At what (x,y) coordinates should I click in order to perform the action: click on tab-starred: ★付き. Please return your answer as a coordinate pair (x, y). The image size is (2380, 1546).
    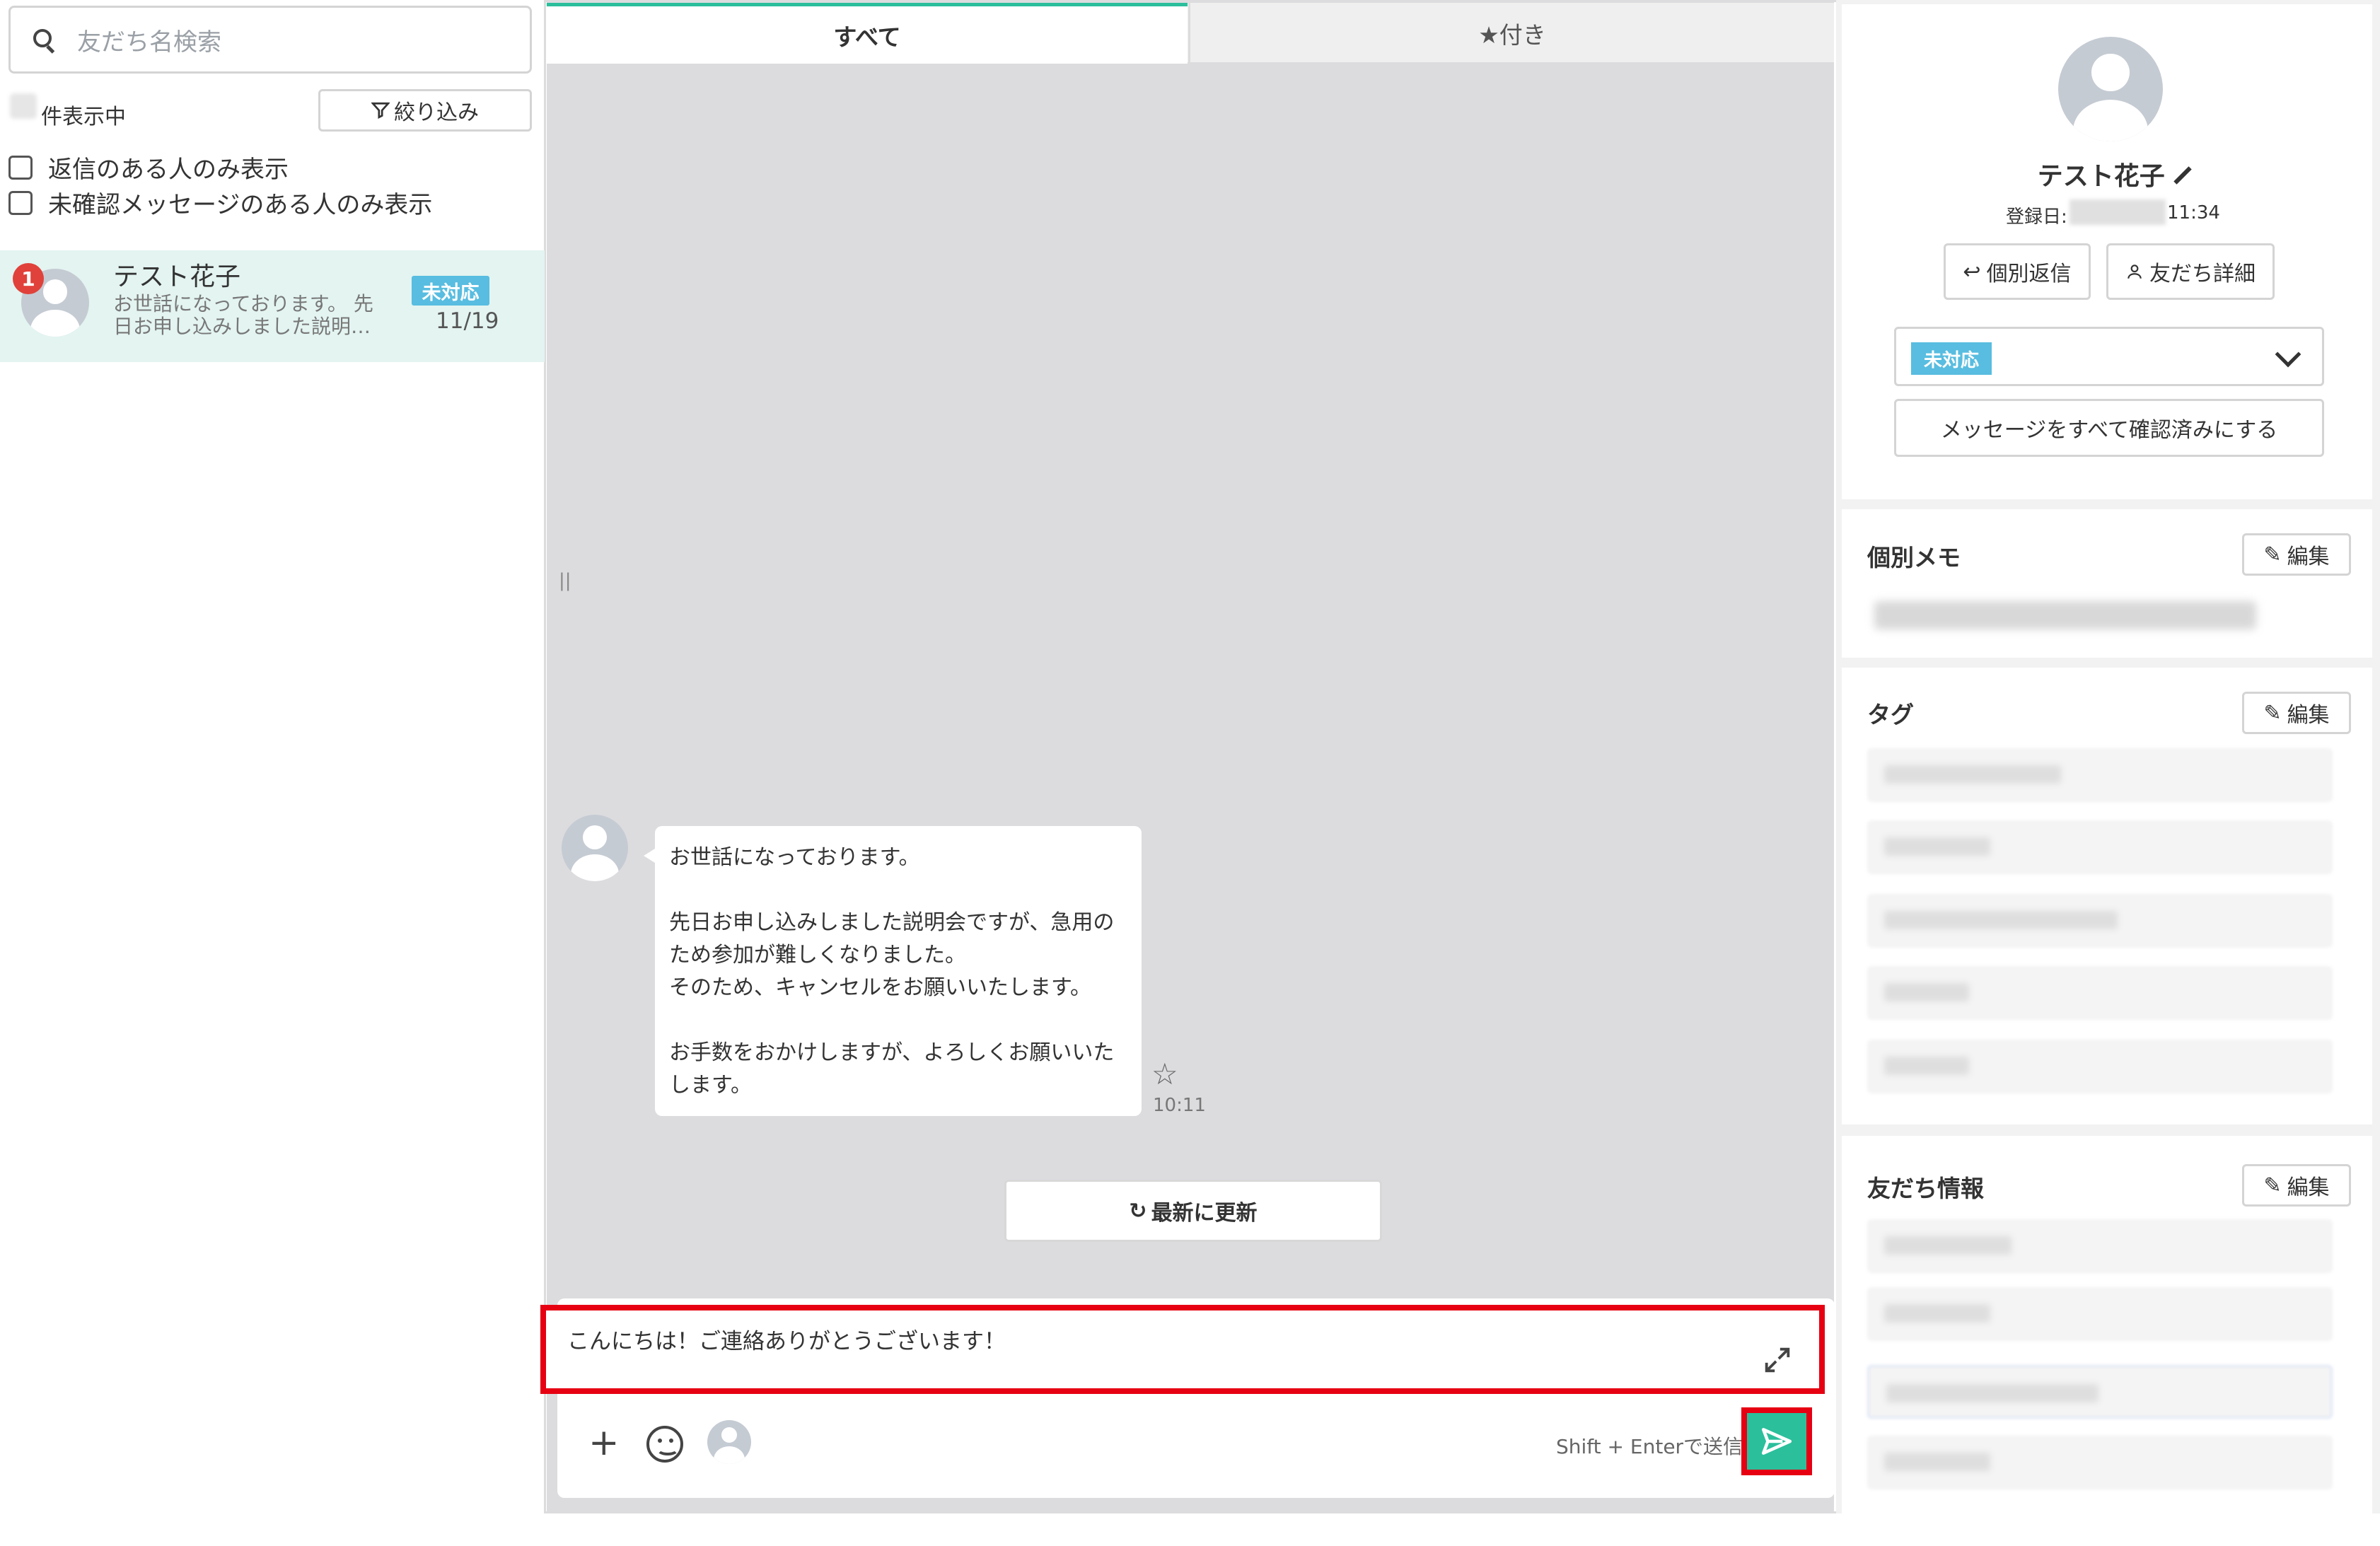
    Looking at the image, I should click on (1511, 33).